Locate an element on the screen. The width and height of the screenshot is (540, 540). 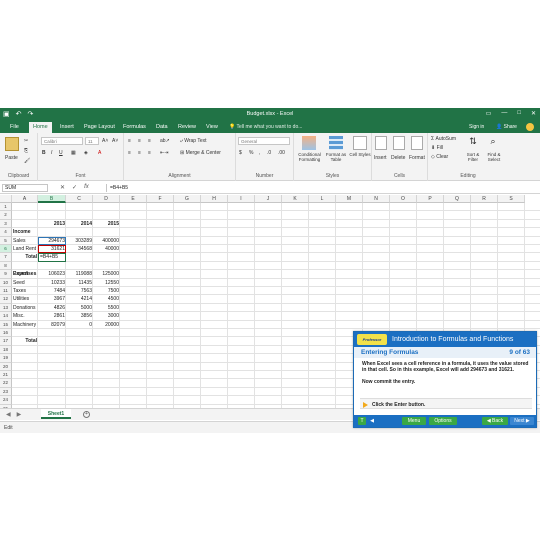
find-select-icon: ⌕ is located at coordinates (493, 143).